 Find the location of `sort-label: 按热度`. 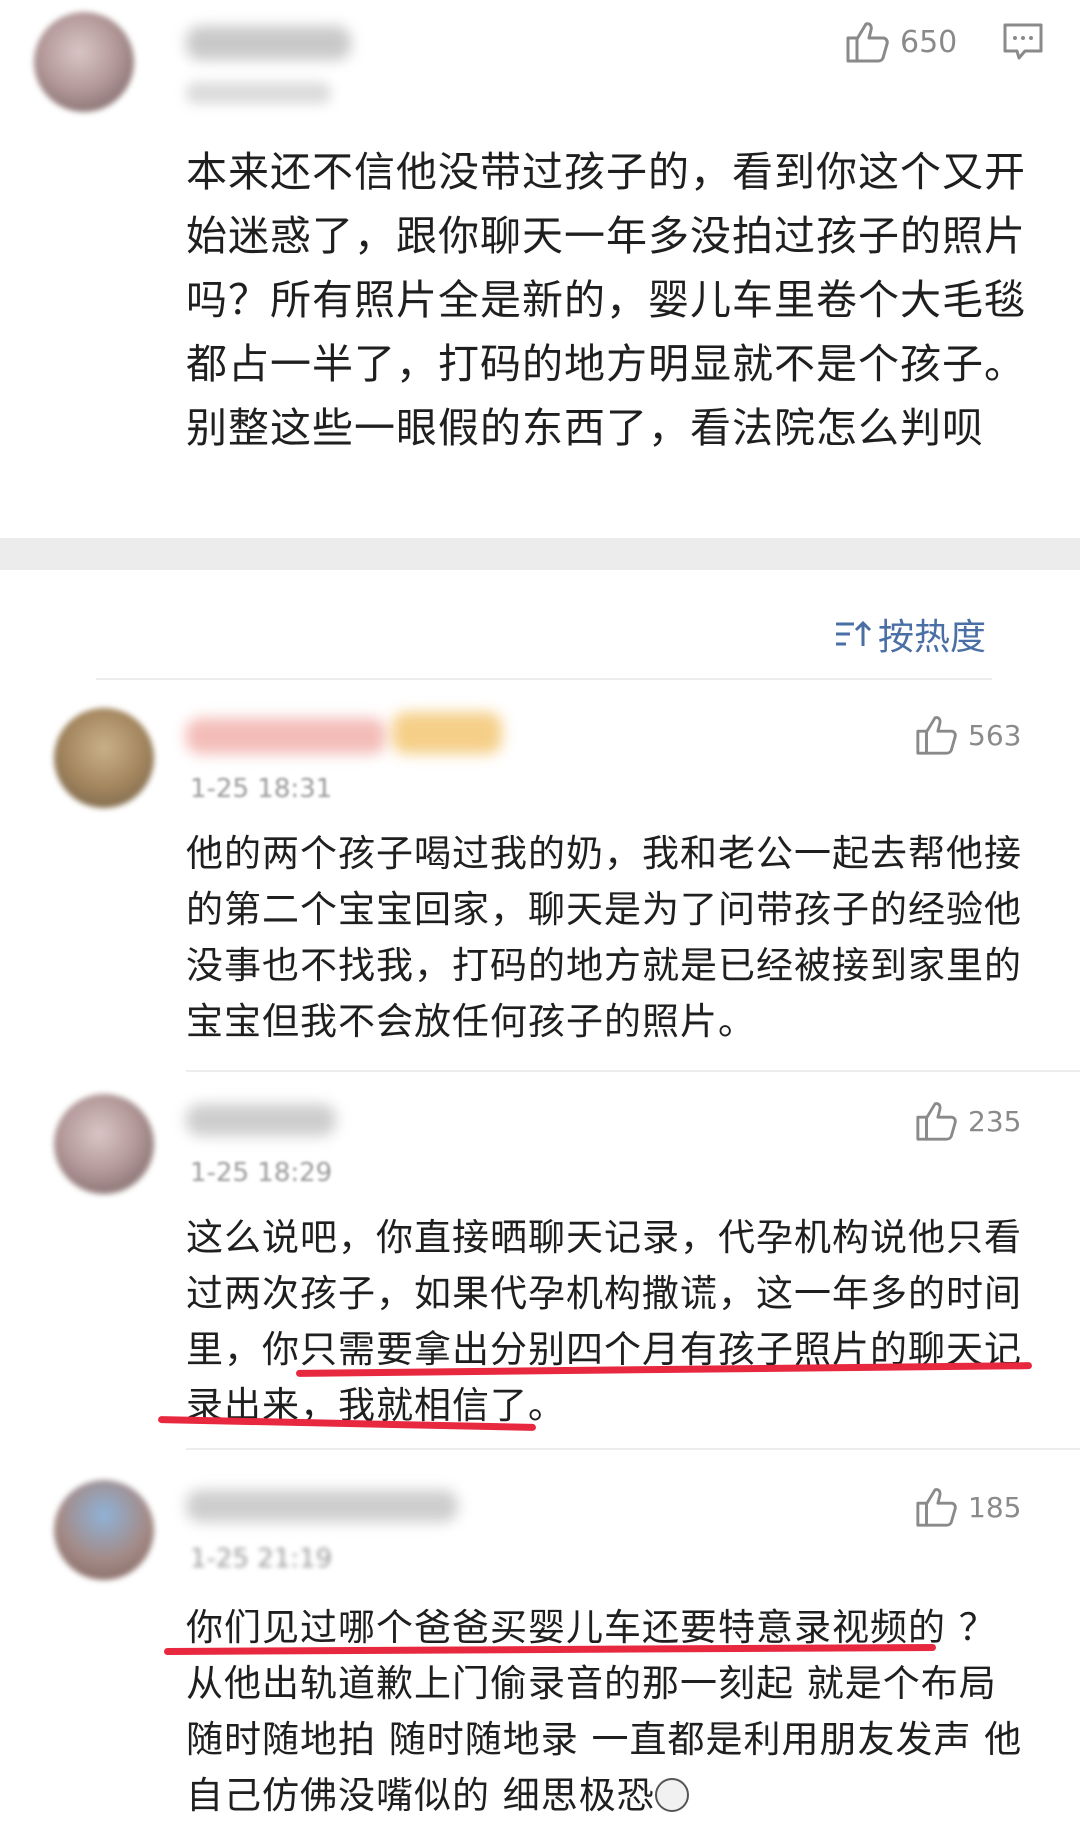

sort-label: 按热度 is located at coordinates (931, 637).